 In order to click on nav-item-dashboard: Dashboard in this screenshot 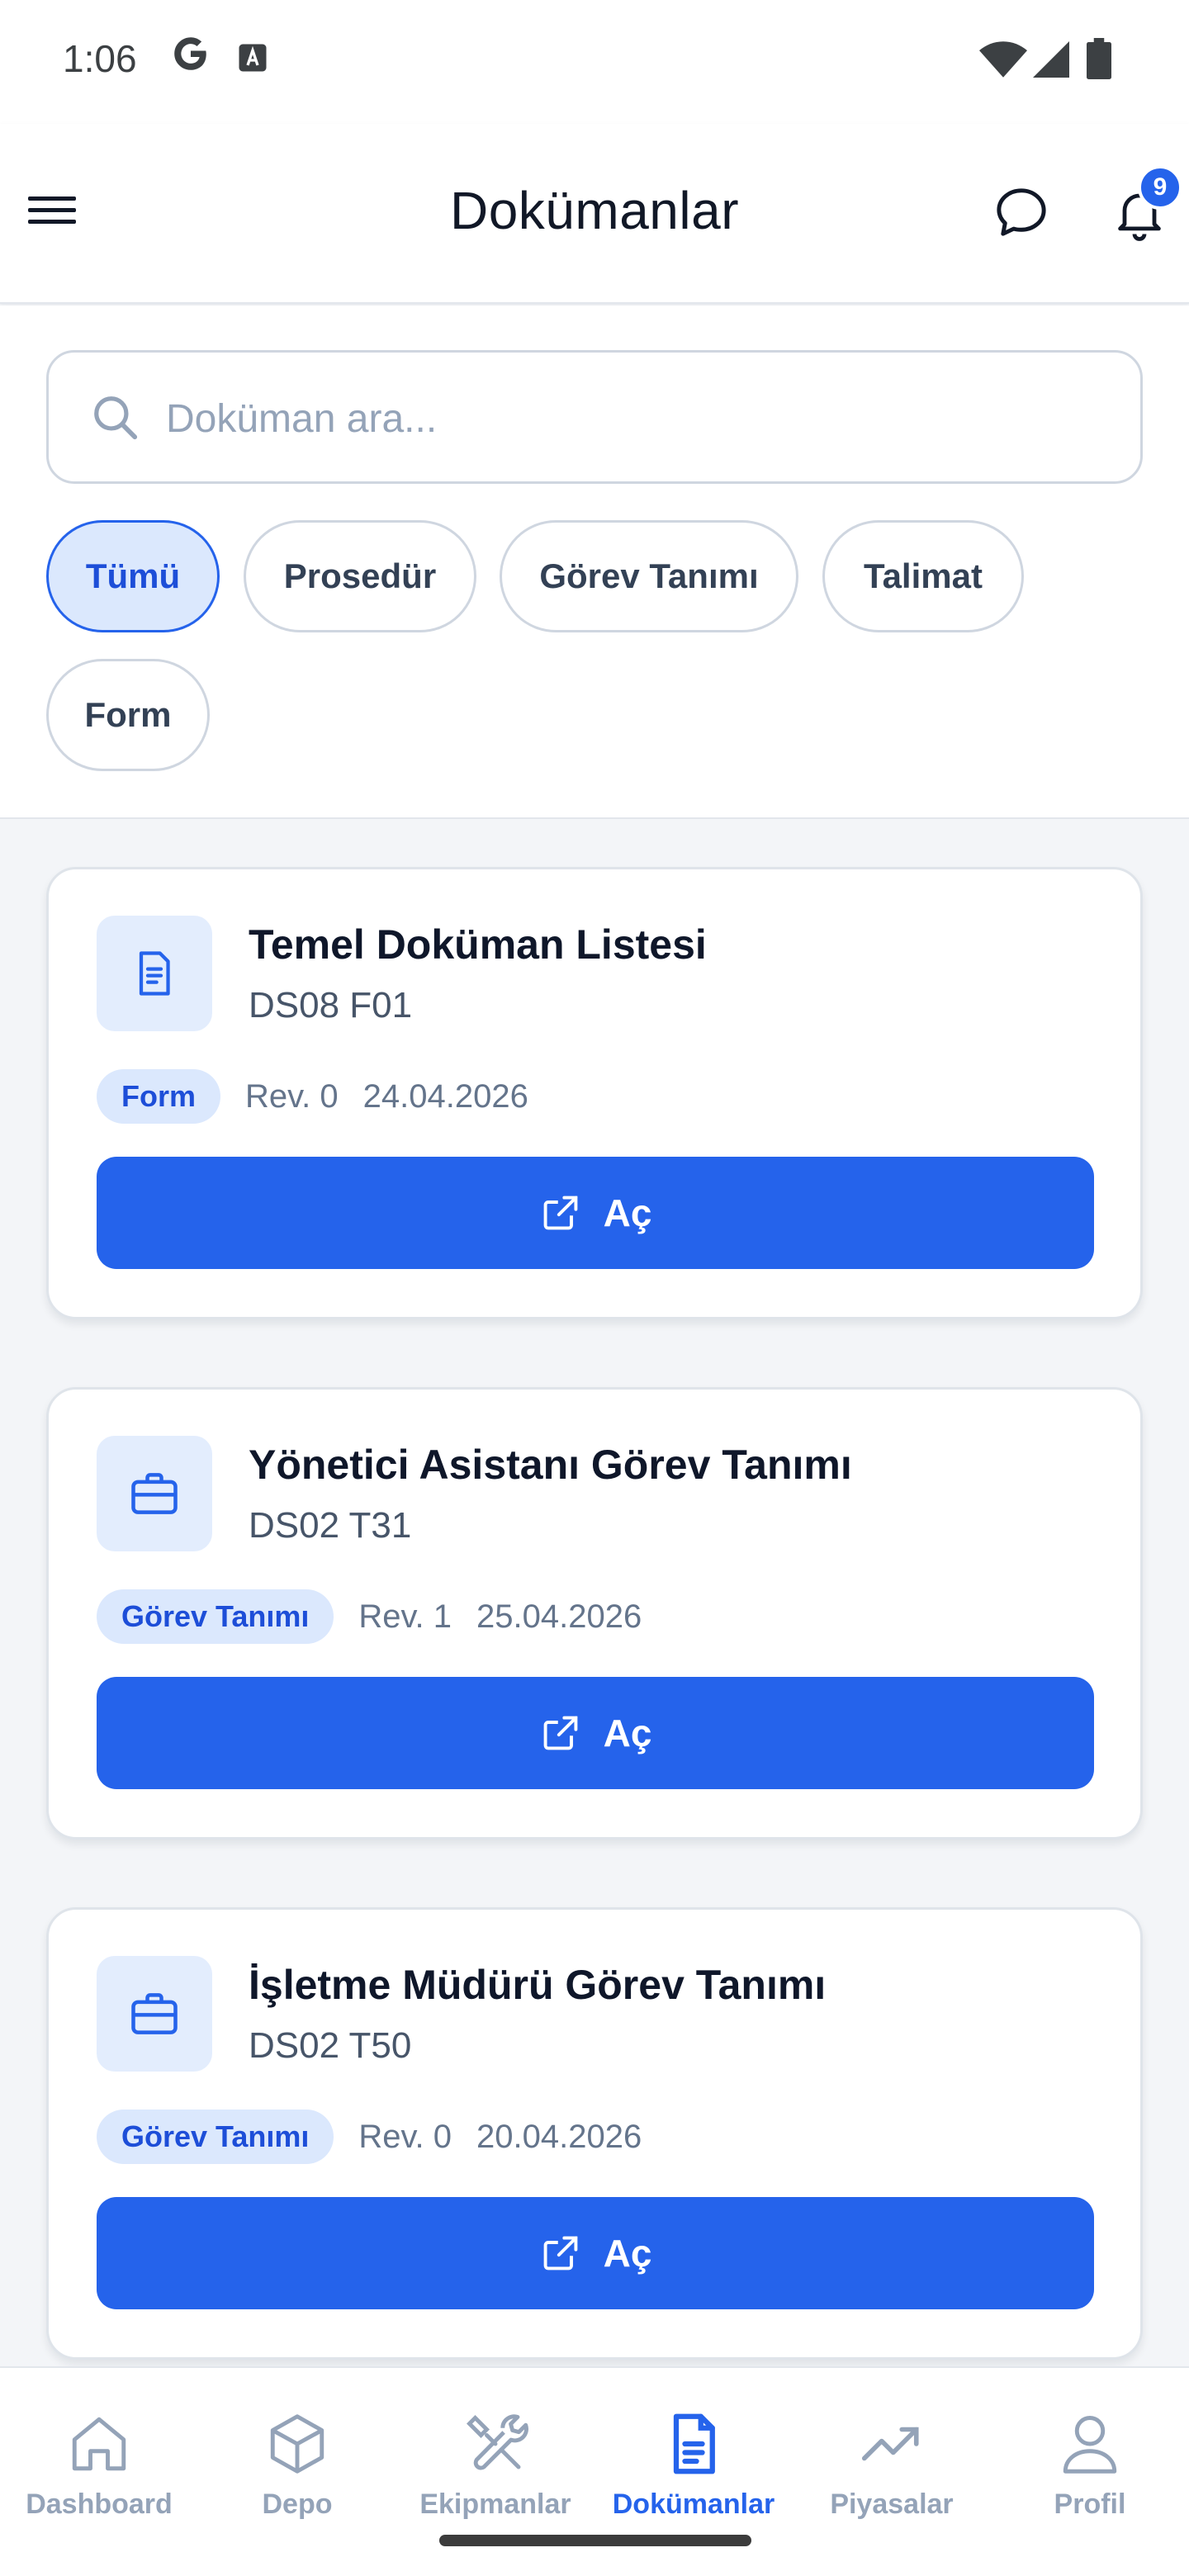, I will do `click(99, 2450)`.